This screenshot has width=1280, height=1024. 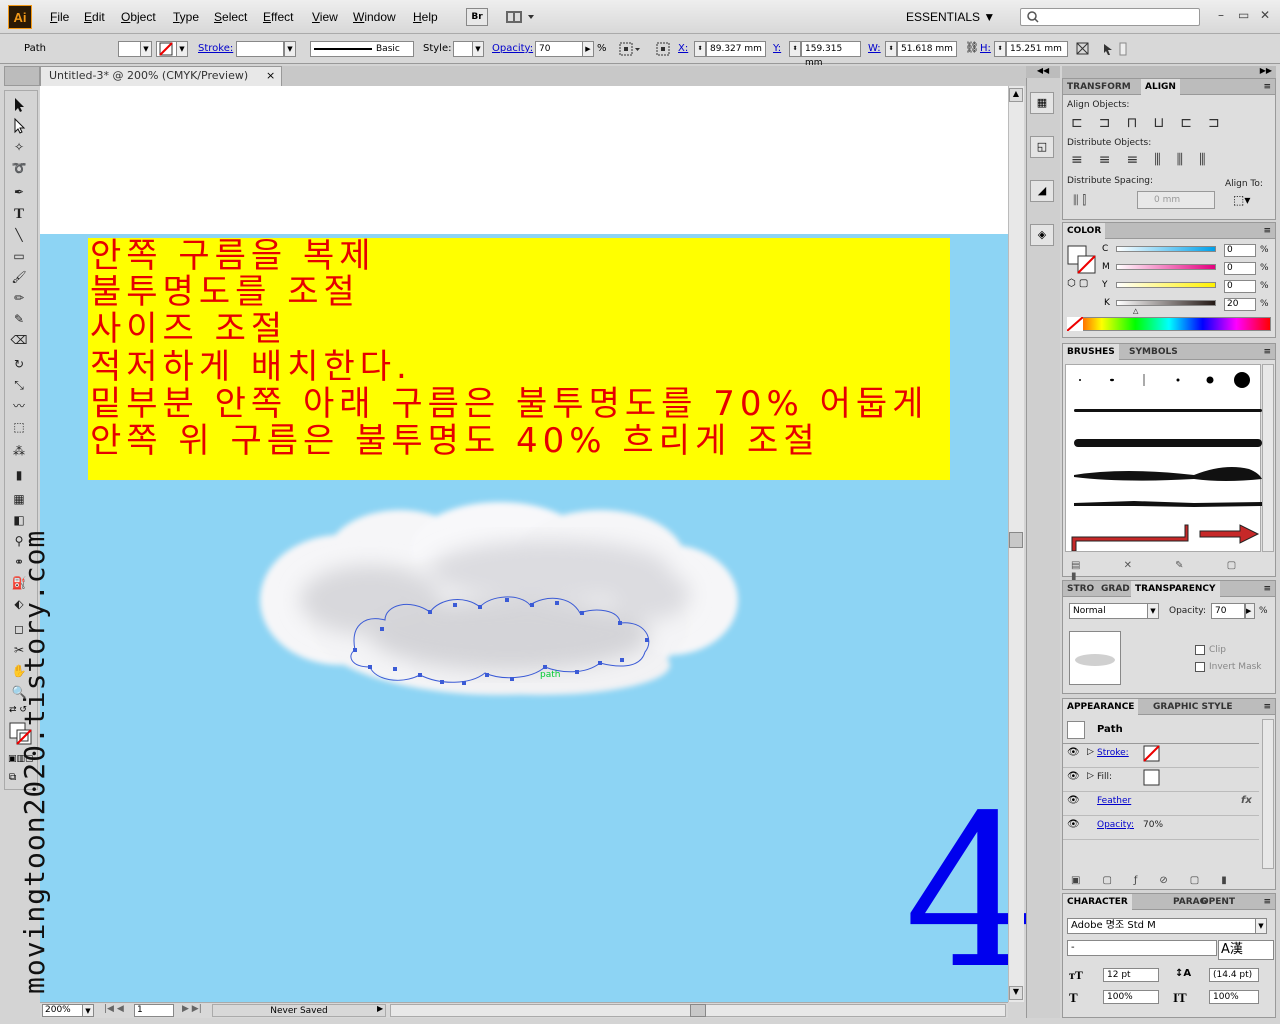 I want to click on appearance-opacity-link: Opacity:, so click(x=1115, y=825).